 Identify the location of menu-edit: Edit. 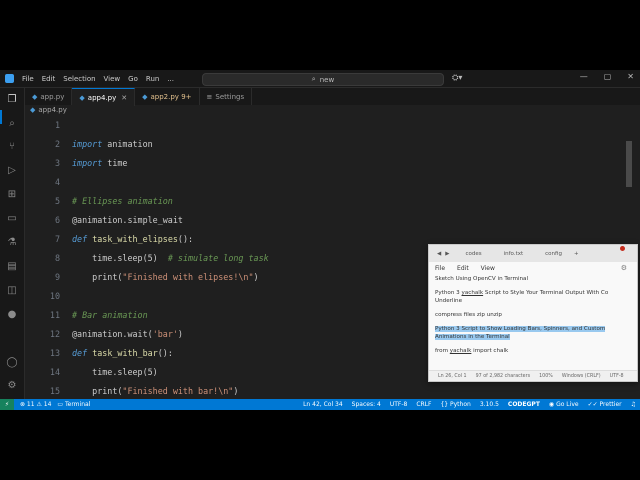
(49, 79).